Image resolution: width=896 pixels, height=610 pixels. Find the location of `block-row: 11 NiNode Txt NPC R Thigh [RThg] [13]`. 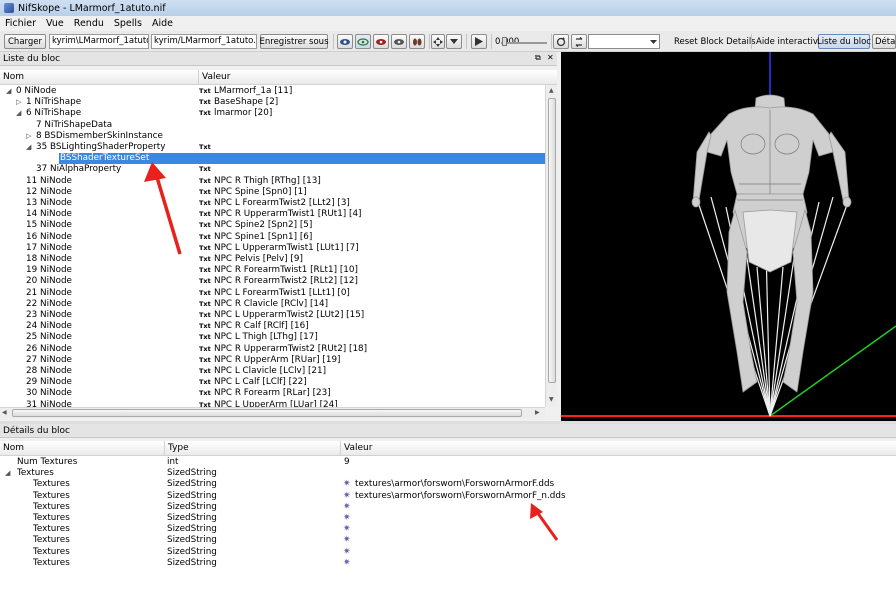

block-row: 11 NiNode Txt NPC R Thigh [RThg] [13] is located at coordinates (272, 181).